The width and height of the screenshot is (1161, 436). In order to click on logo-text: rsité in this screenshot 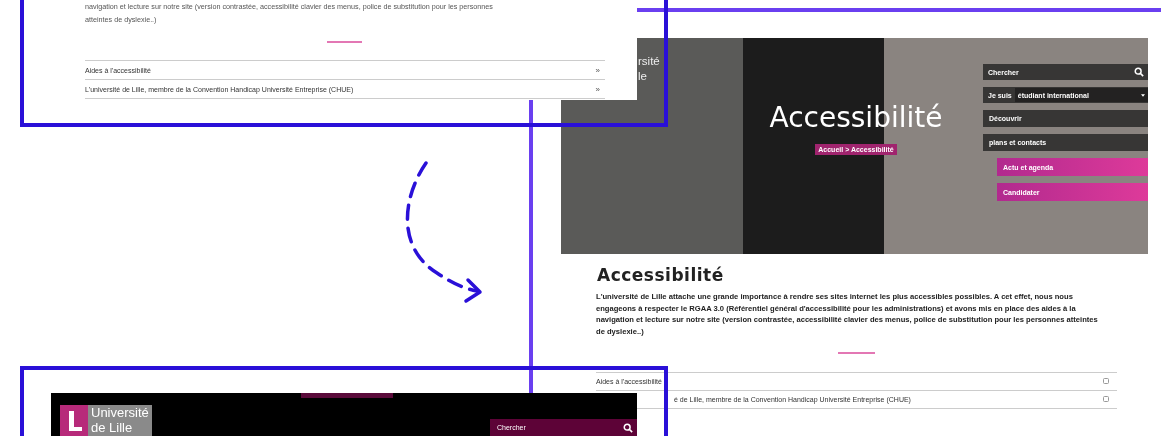, I will do `click(649, 61)`.